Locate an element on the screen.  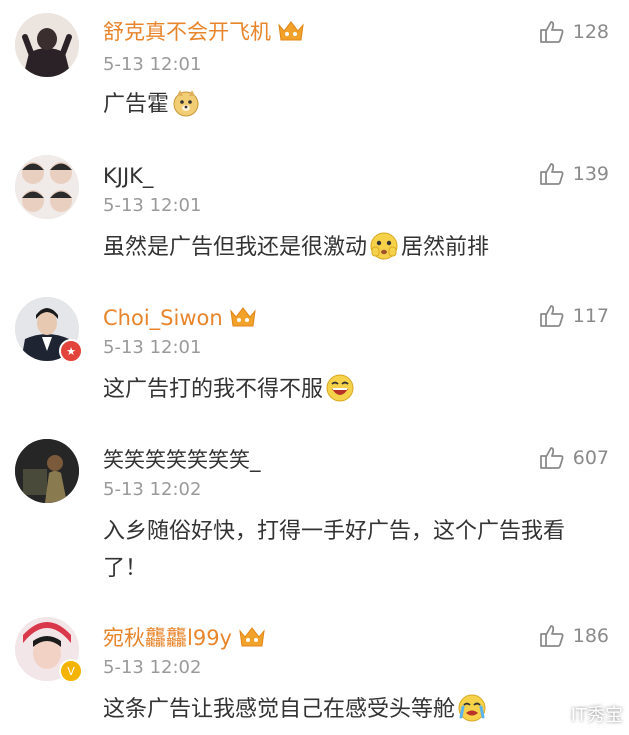
comment-text: 这广告打的我不得不服 is located at coordinates (356, 393).